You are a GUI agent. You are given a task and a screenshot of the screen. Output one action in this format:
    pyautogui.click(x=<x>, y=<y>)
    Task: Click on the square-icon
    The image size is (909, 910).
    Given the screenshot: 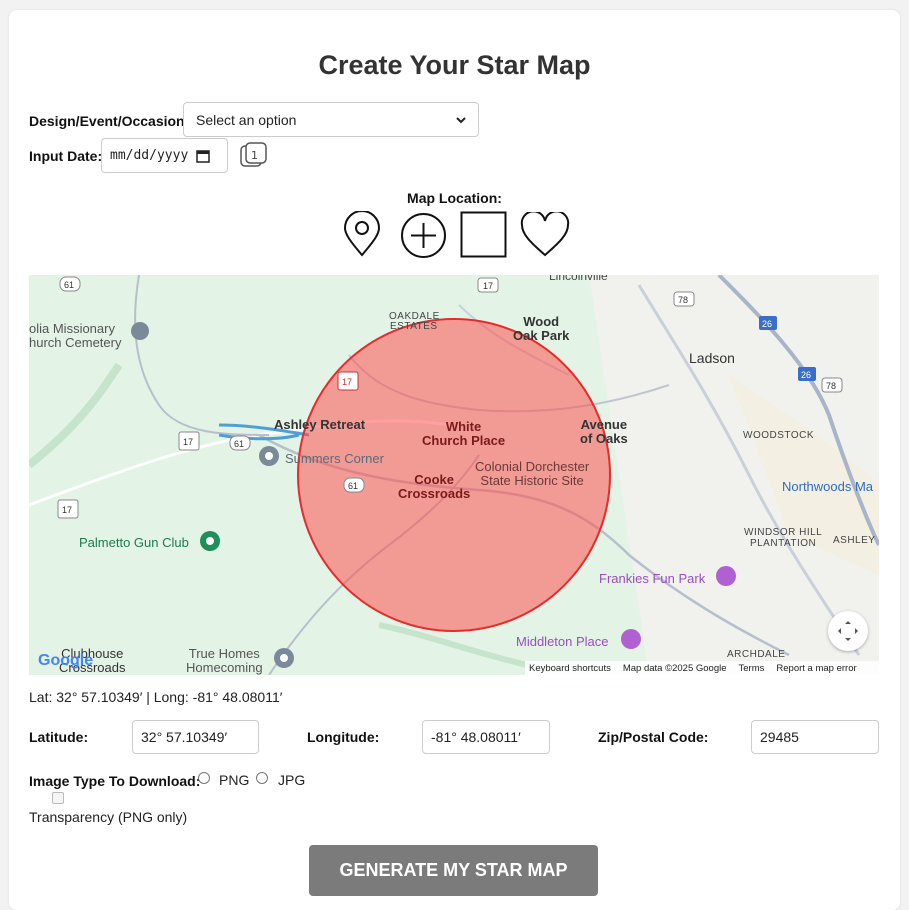 What is the action you would take?
    pyautogui.click(x=484, y=235)
    